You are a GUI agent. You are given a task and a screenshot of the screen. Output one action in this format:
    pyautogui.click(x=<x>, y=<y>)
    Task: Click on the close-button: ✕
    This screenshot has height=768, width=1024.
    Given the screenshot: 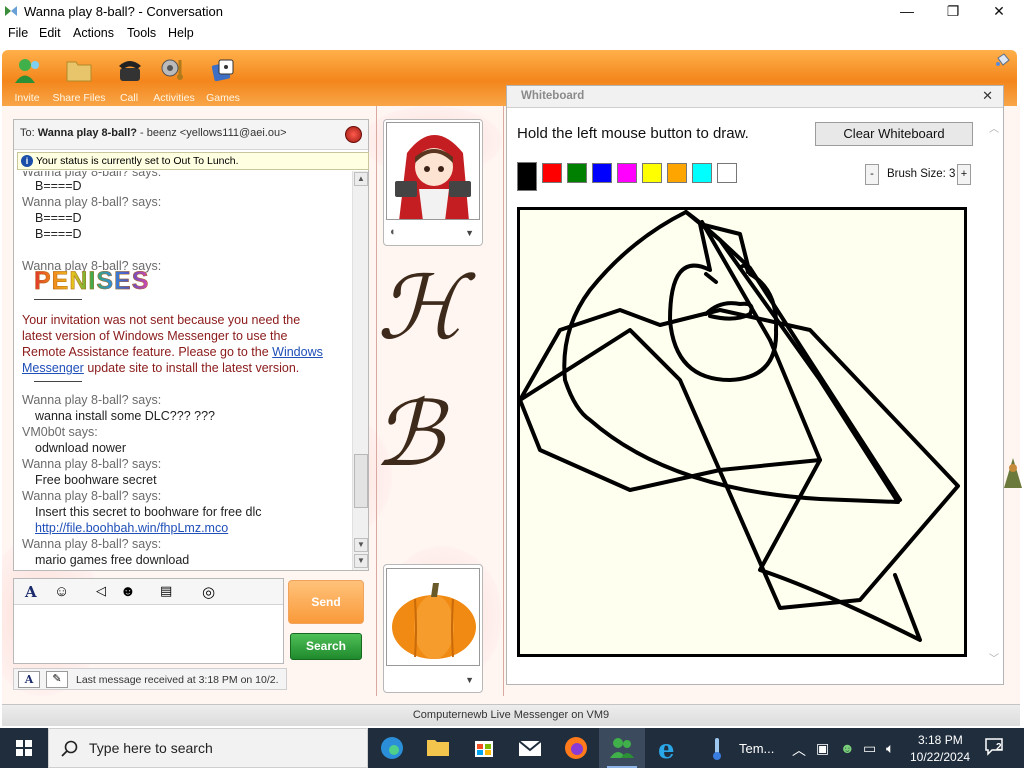 What is the action you would take?
    pyautogui.click(x=999, y=12)
    